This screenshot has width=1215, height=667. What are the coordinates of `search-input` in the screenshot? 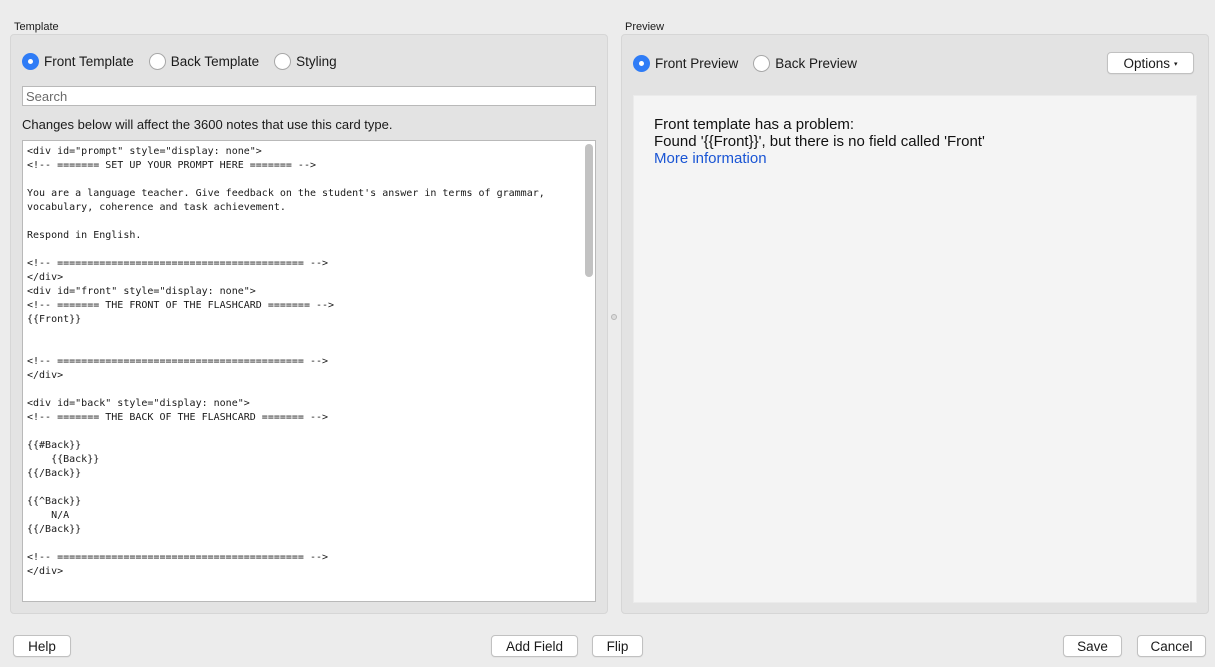 It's located at (309, 96).